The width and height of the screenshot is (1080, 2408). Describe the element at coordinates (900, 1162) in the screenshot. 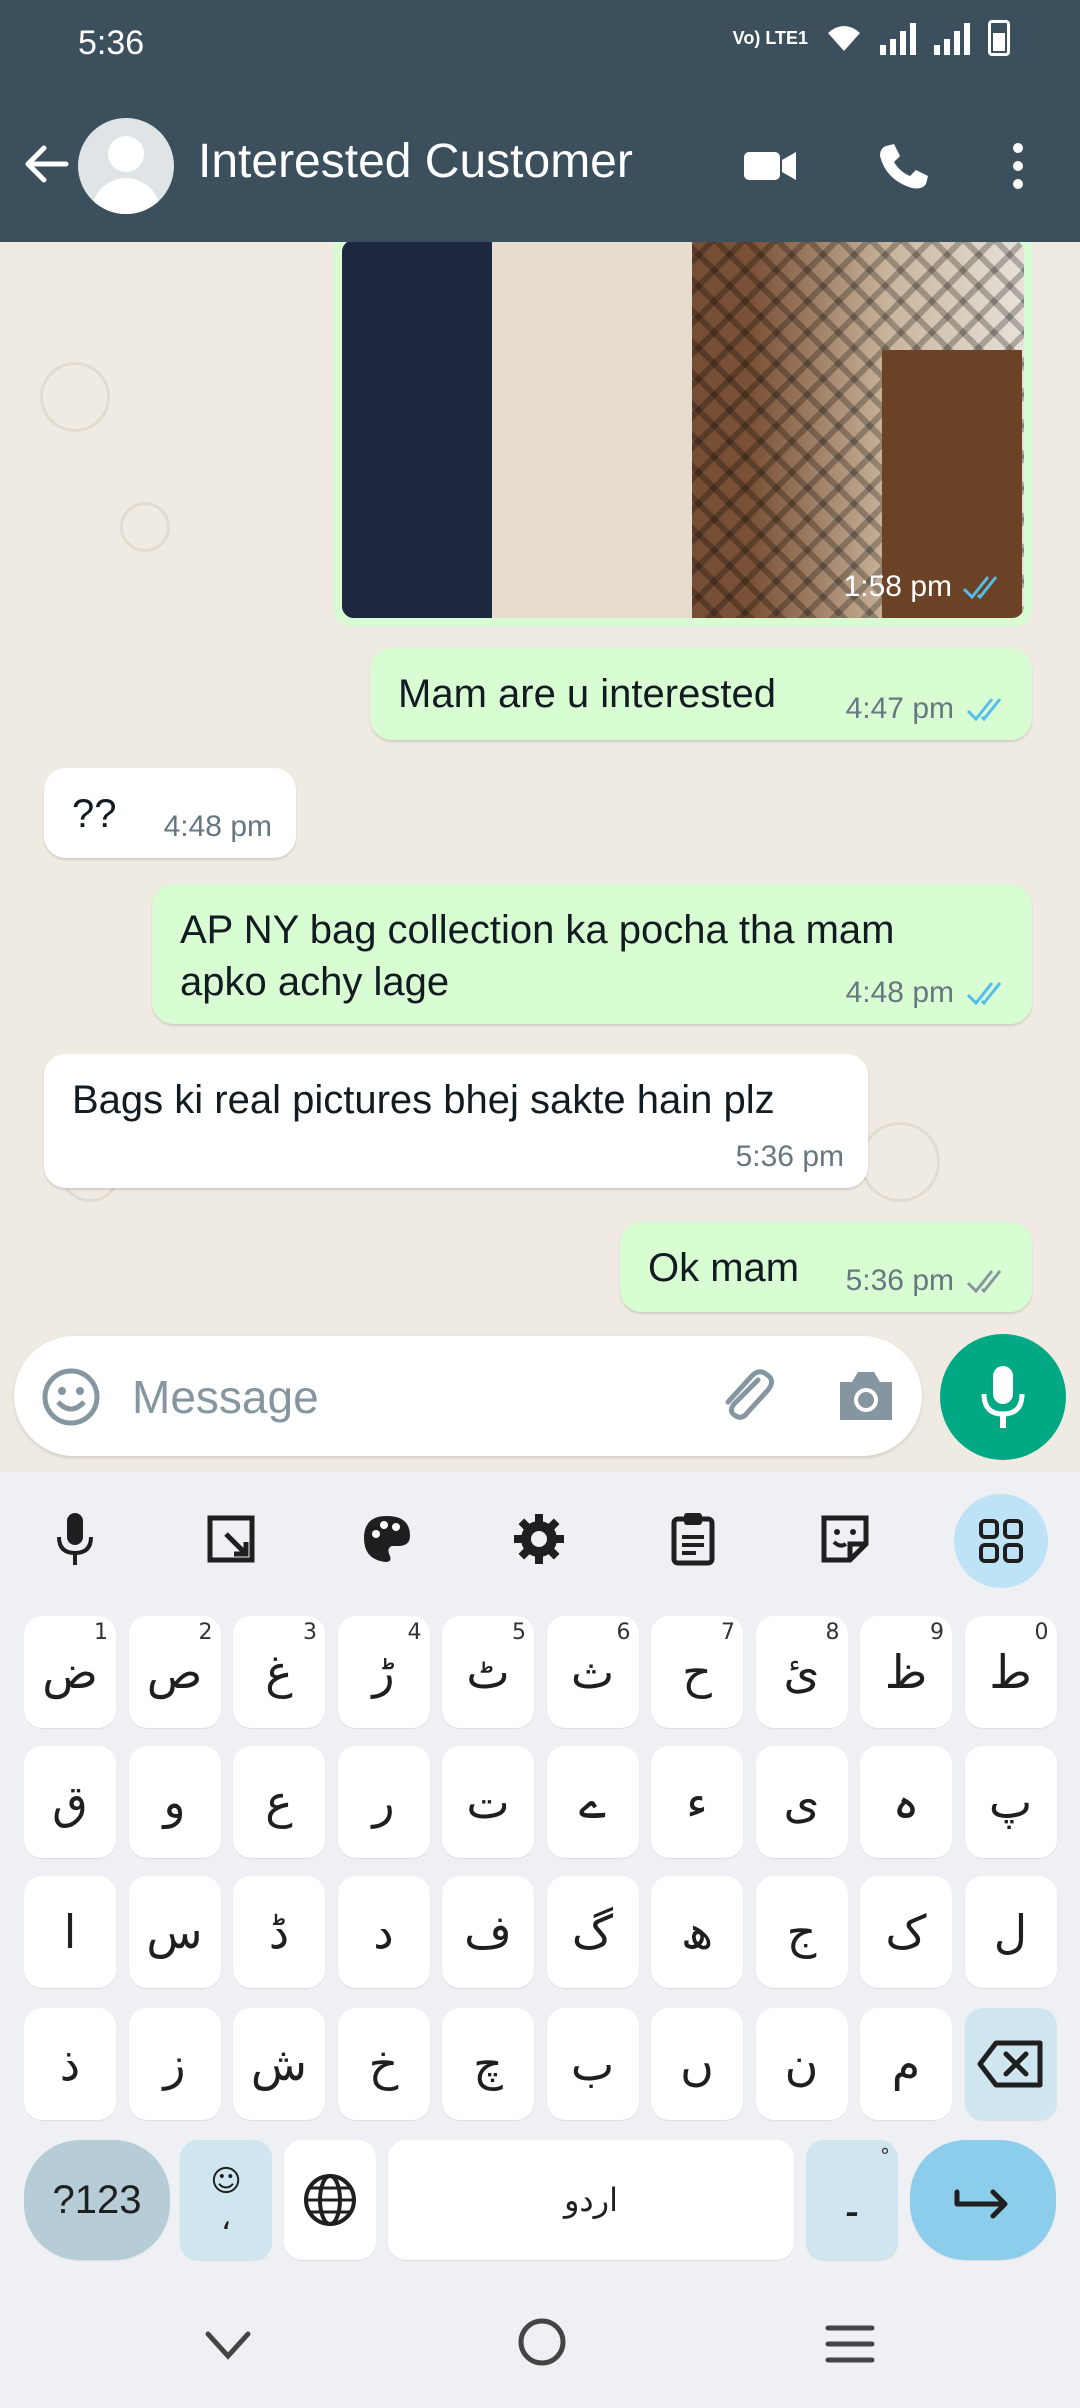

I see `wallpaper-doodle` at that location.